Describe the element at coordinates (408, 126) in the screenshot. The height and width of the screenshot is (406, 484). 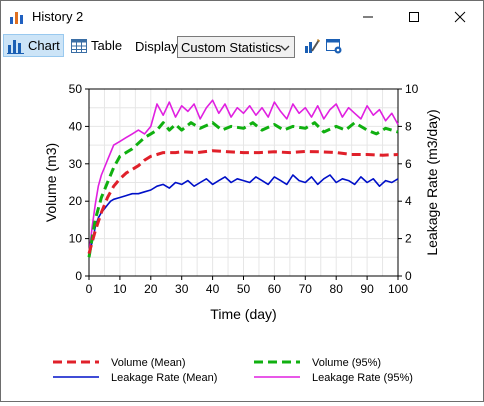
I see `y2-tick-label: 8` at that location.